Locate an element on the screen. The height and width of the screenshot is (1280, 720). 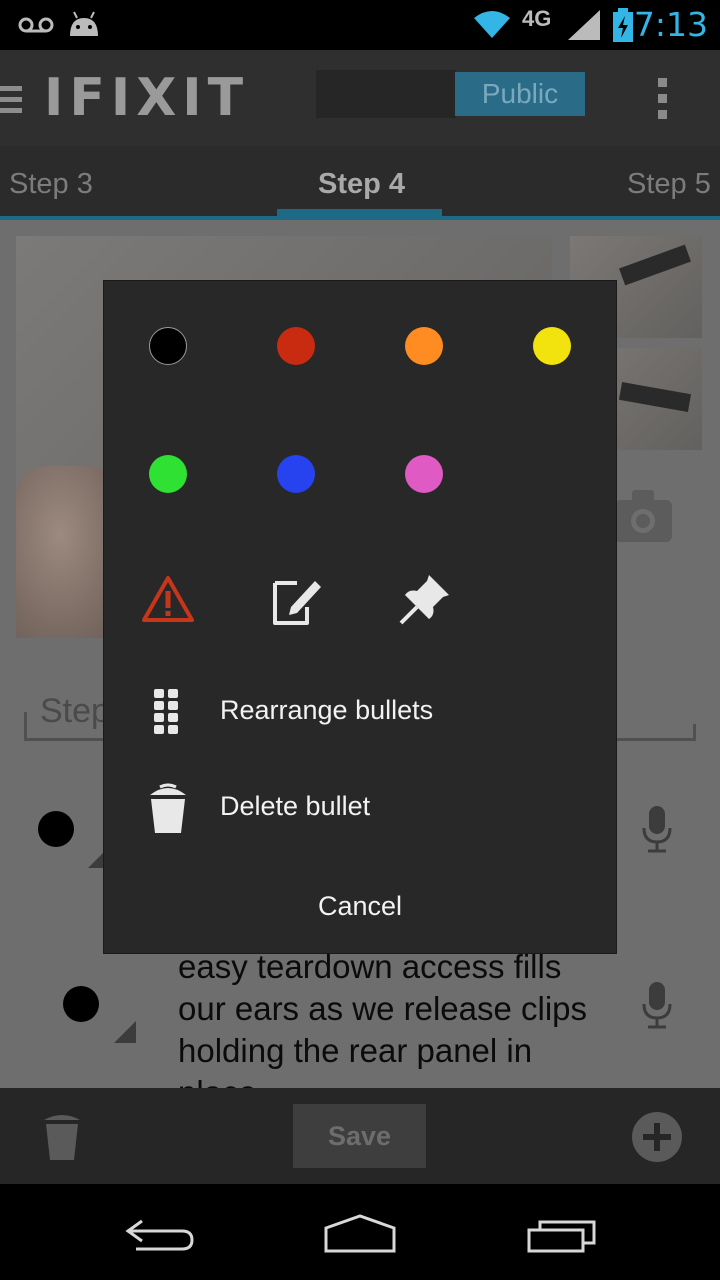
status-time: 7:13 is located at coordinates (670, 24).